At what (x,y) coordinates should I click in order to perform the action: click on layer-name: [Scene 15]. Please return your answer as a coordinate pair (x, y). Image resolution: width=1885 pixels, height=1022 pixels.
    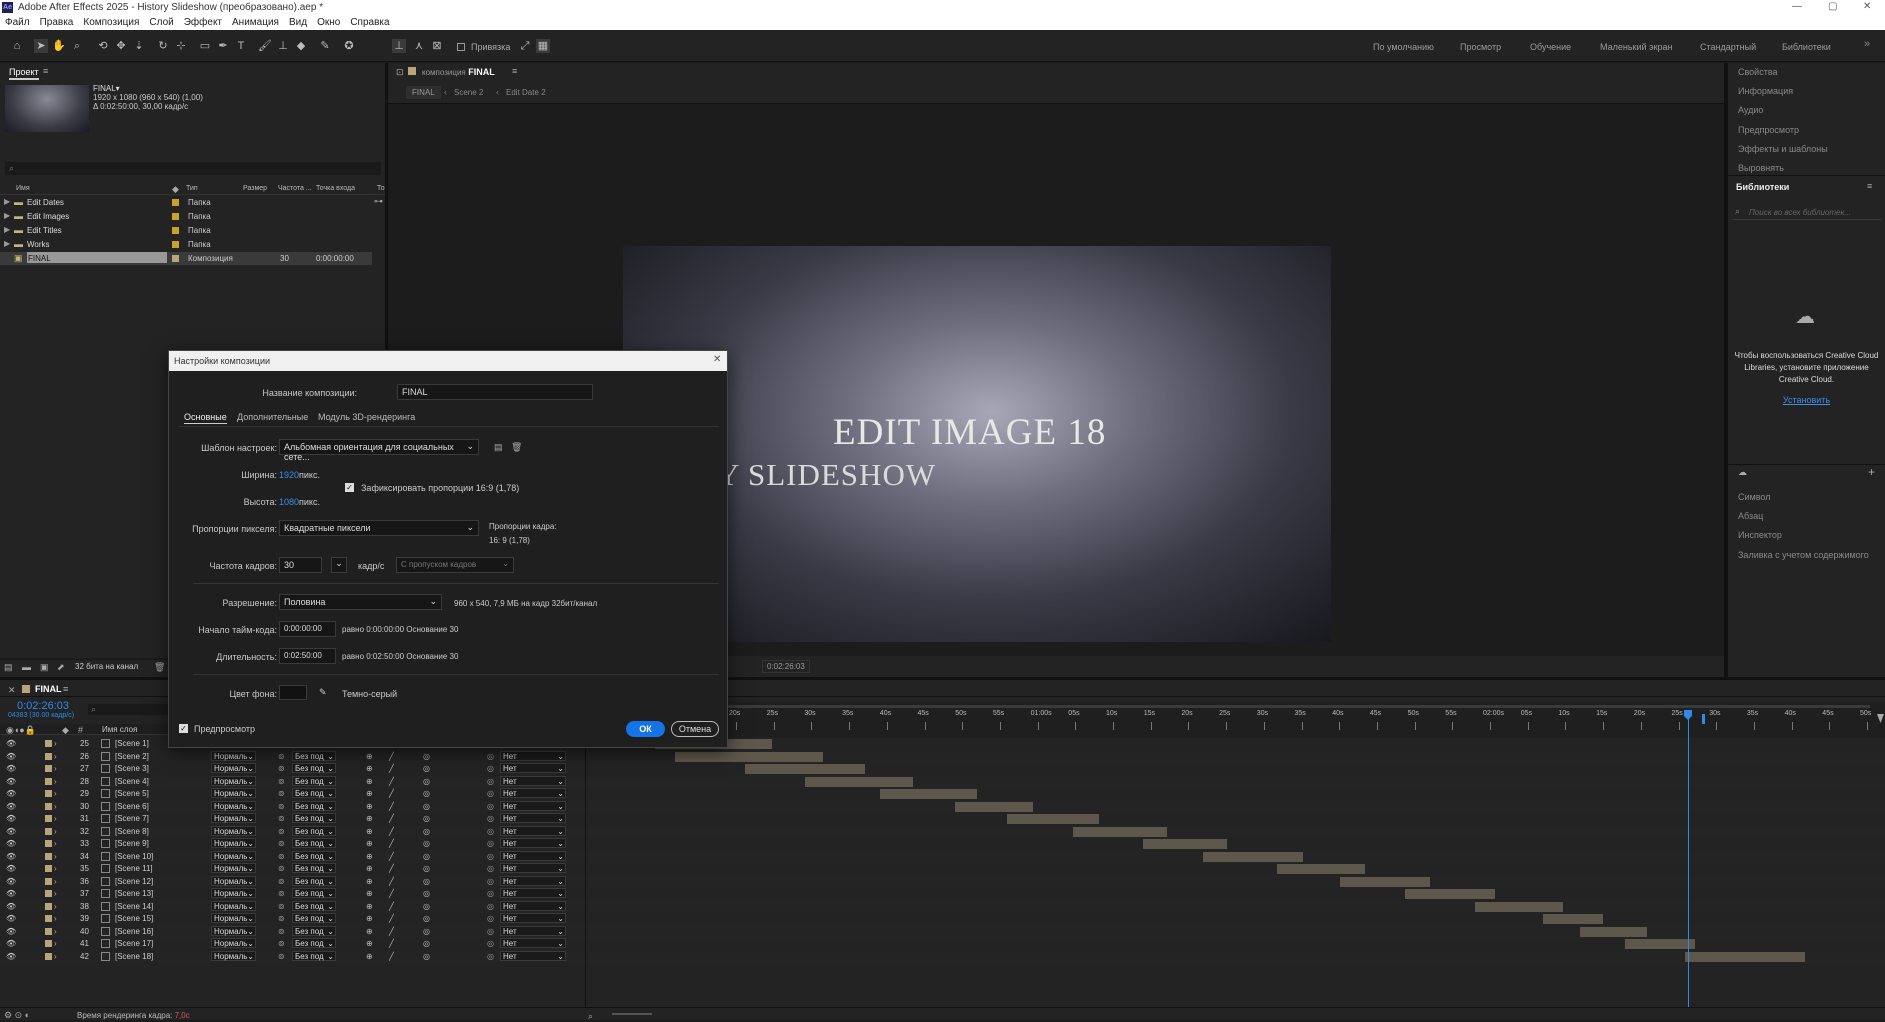
    Looking at the image, I should click on (134, 918).